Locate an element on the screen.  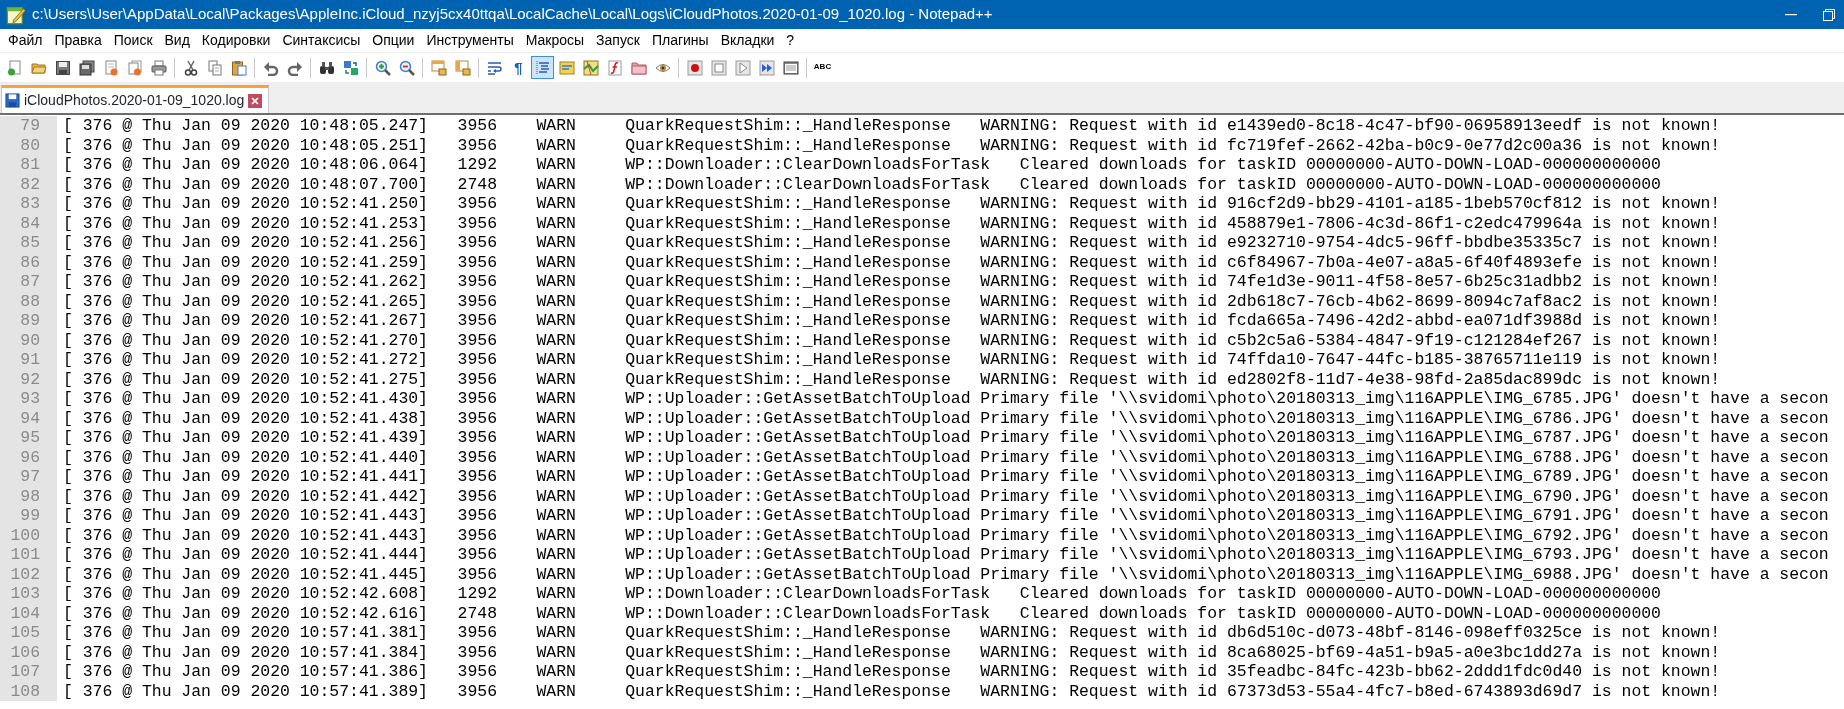
code-line: [ 376 @ Thu Jan 09 2020 10:52:41.439] 3956 WARN WP::Uploader::GetAssetBatchToUpload Primary file '\\svidomi\photo\20180313_img\116APPLE\IMG_6787.JPG' doesn't have a secon is located at coordinates (946, 438).